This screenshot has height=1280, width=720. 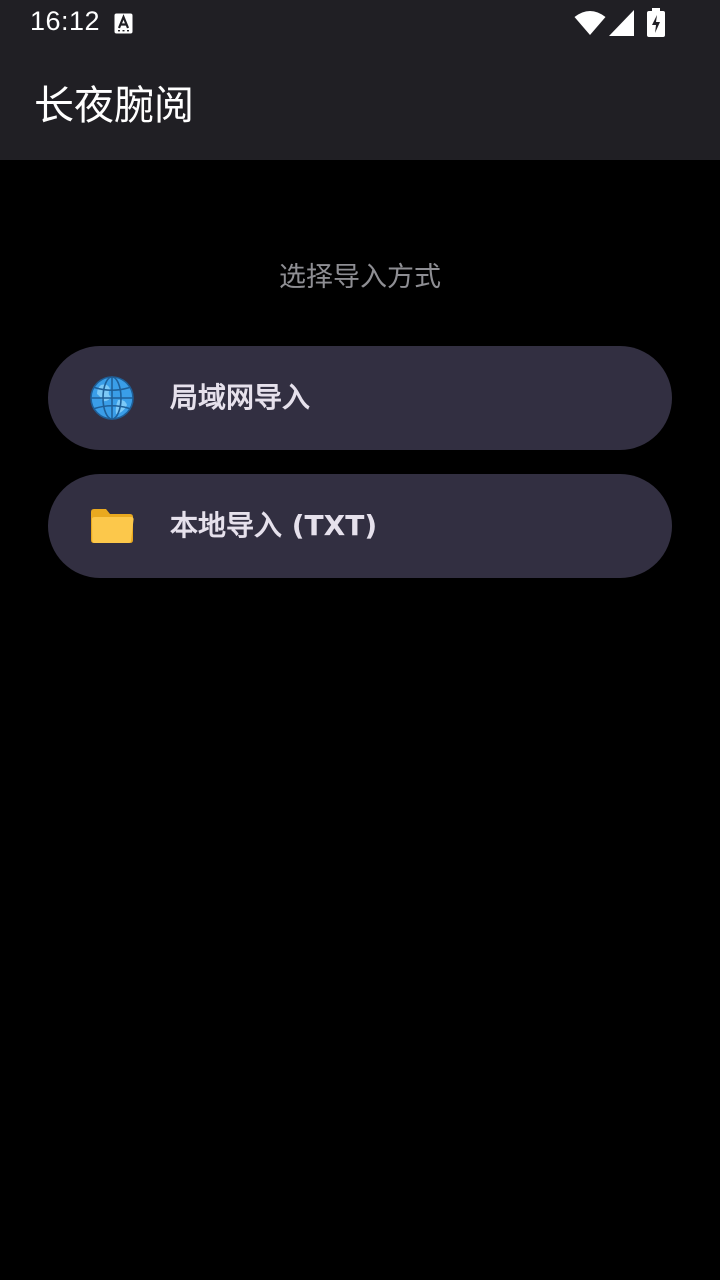 What do you see at coordinates (360, 277) in the screenshot?
I see `import-method-heading: 选择导入方式` at bounding box center [360, 277].